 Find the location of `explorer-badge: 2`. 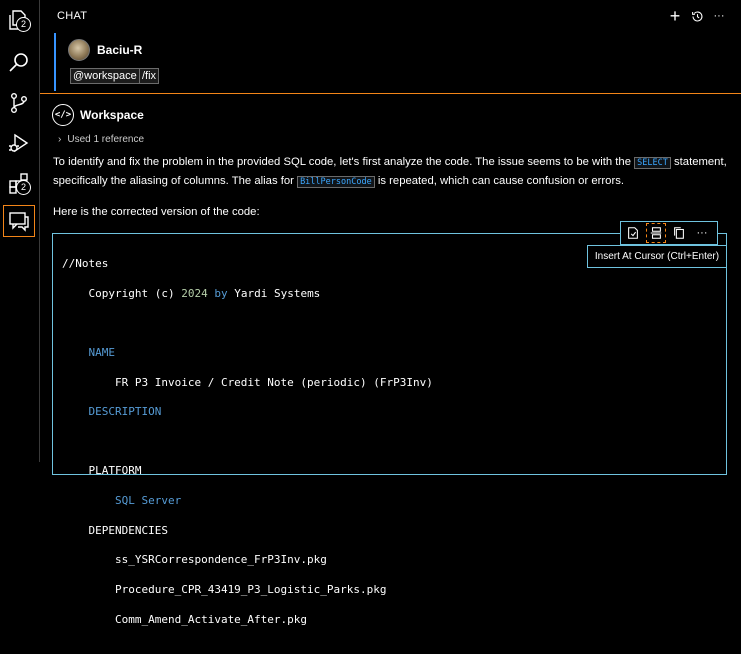

explorer-badge: 2 is located at coordinates (23, 24).